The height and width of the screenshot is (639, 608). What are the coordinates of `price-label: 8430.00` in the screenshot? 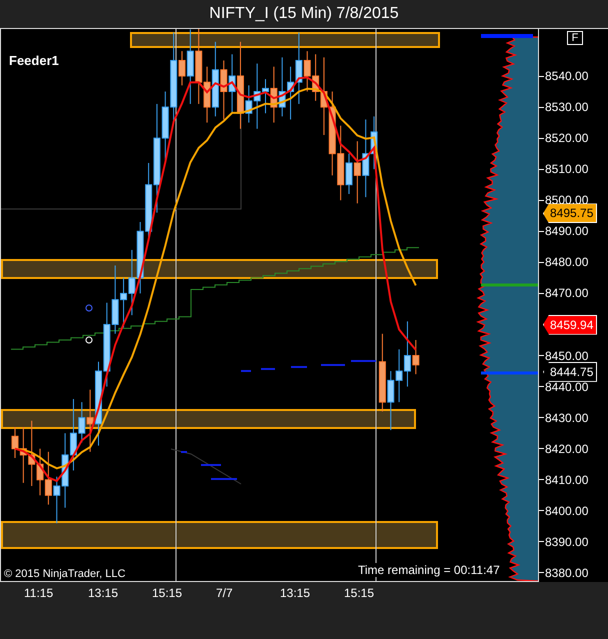 It's located at (566, 417).